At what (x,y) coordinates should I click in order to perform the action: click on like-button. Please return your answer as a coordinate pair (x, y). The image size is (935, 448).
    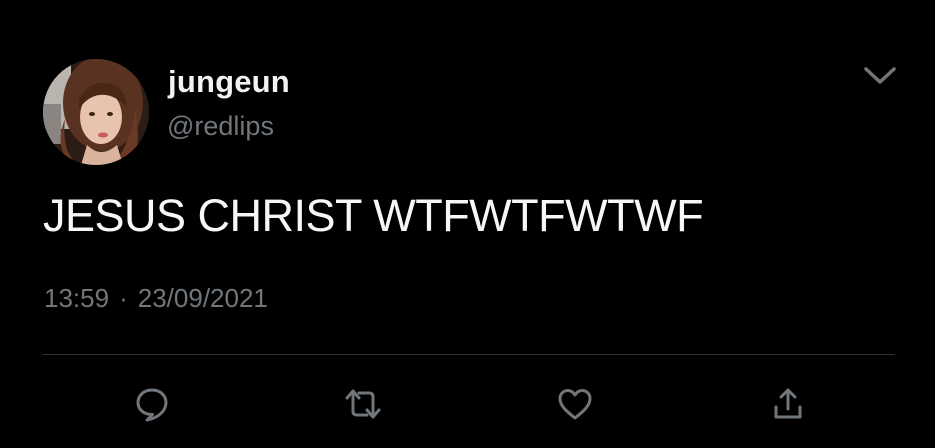
    Looking at the image, I should click on (575, 404).